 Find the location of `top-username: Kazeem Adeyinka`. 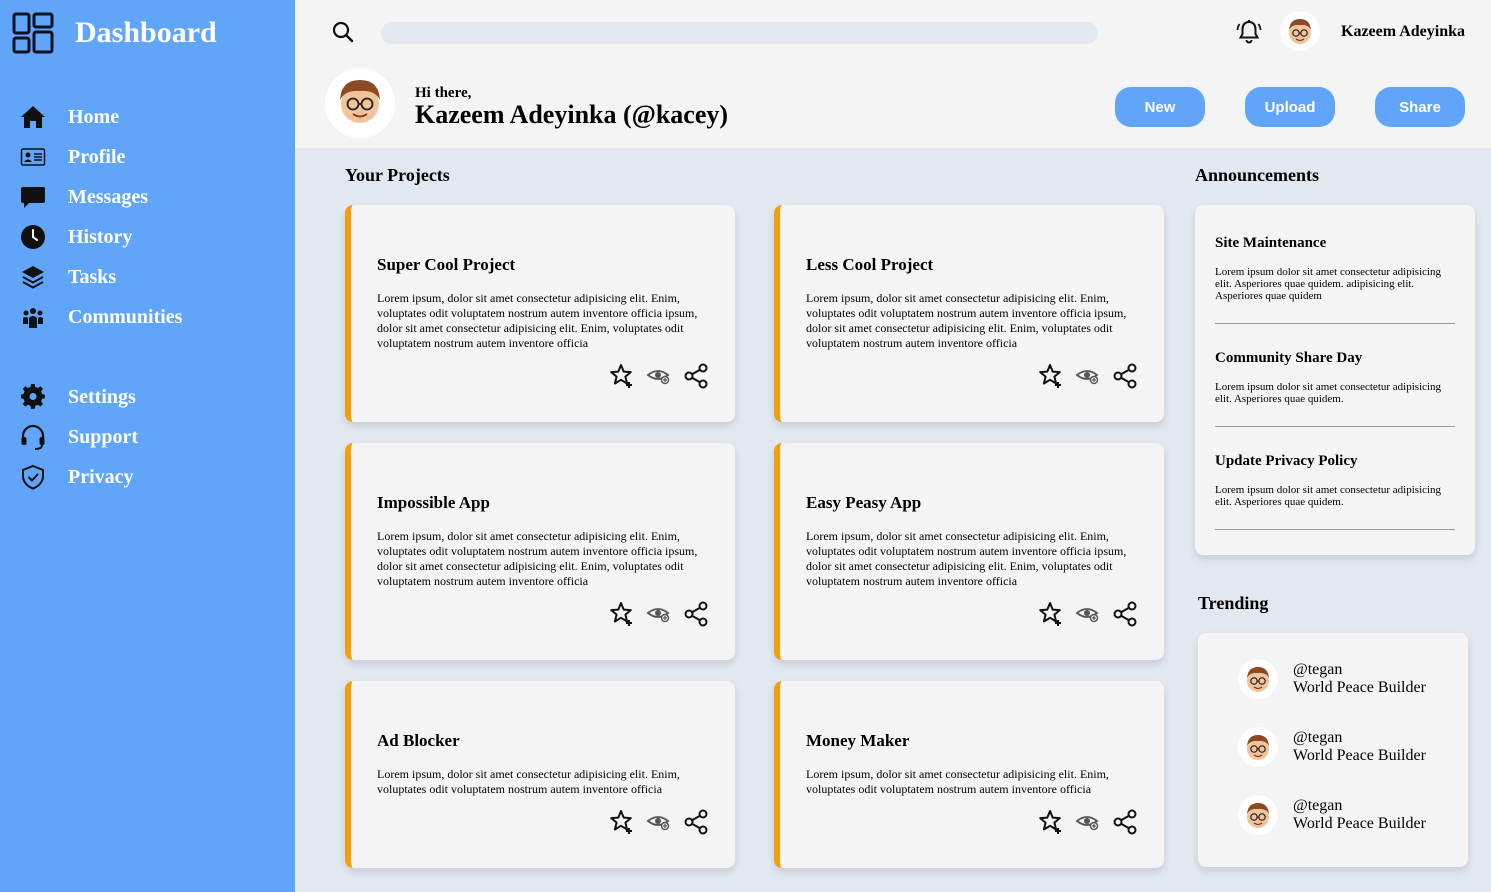

top-username: Kazeem Adeyinka is located at coordinates (1403, 32).